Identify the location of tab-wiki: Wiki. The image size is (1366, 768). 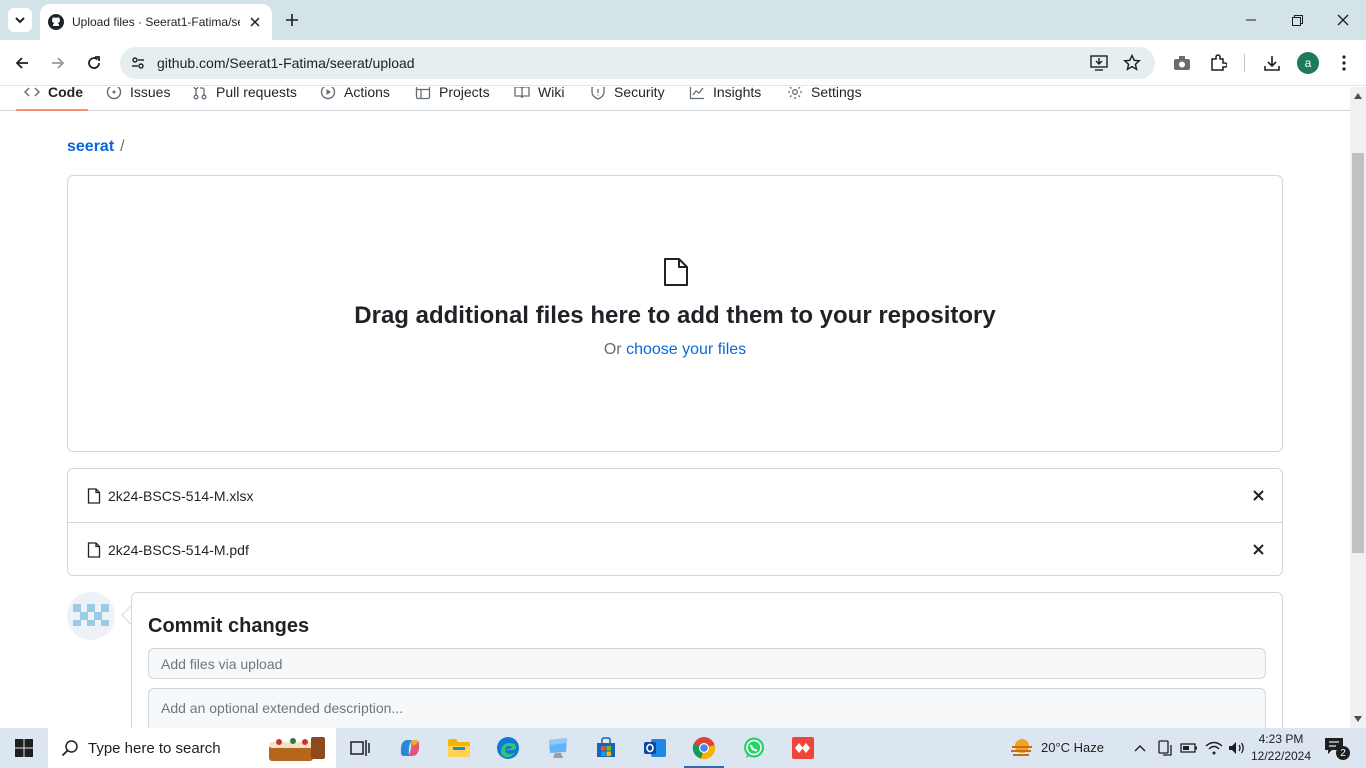
(539, 98).